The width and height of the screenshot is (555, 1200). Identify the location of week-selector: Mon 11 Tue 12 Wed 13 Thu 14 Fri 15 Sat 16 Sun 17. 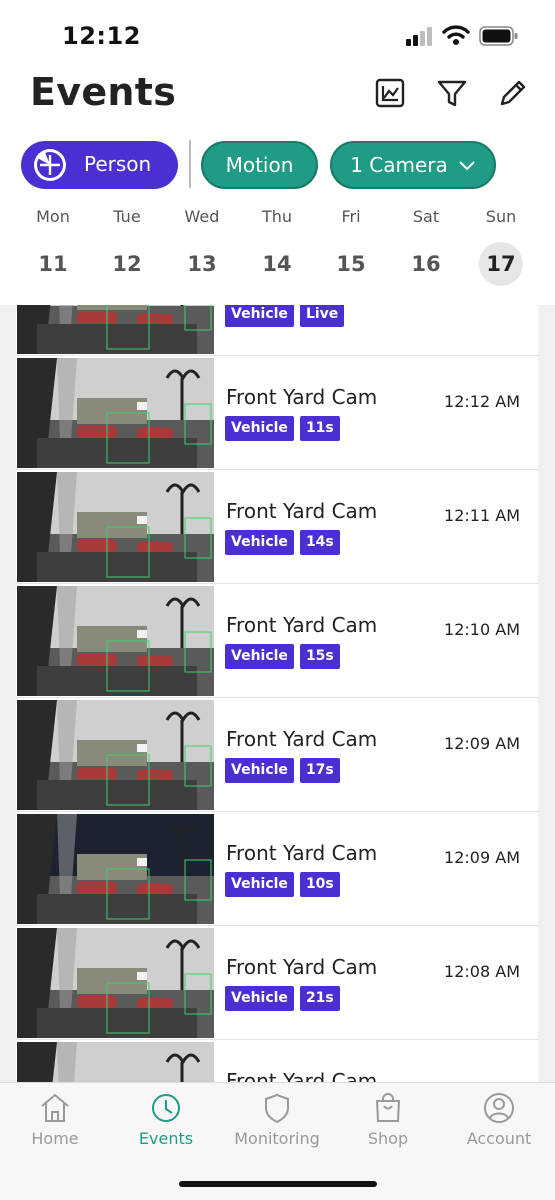
(277, 253).